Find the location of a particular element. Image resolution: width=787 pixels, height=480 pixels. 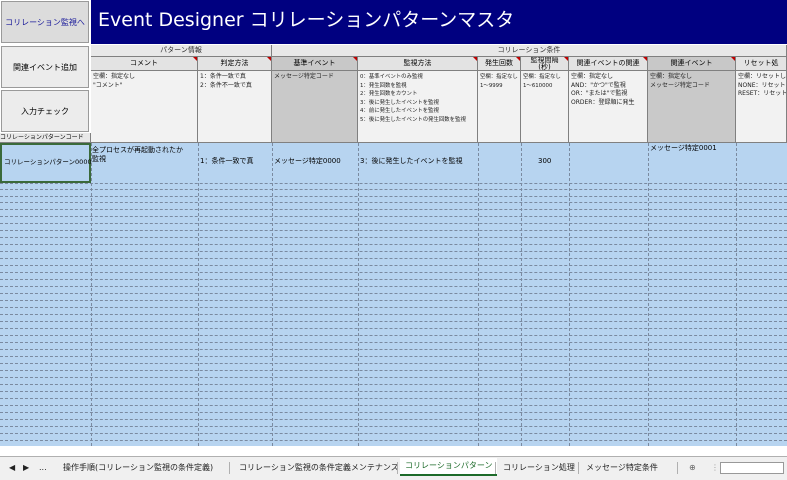

col-header-label: 関連イベントの関連 is located at coordinates (608, 63).